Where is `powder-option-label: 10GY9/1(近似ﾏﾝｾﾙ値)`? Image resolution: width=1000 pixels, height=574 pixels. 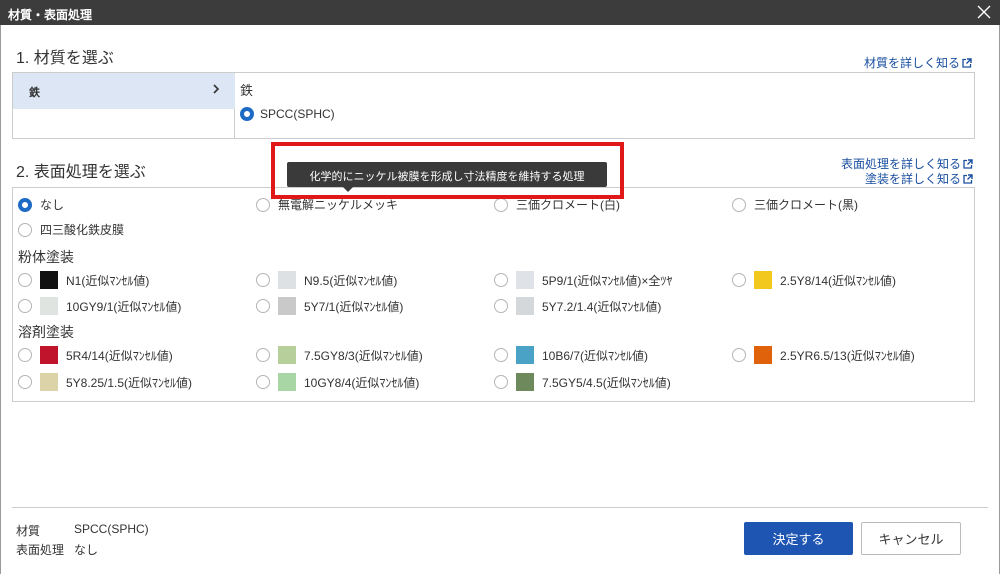 powder-option-label: 10GY9/1(近似ﾏﾝｾﾙ値) is located at coordinates (124, 306).